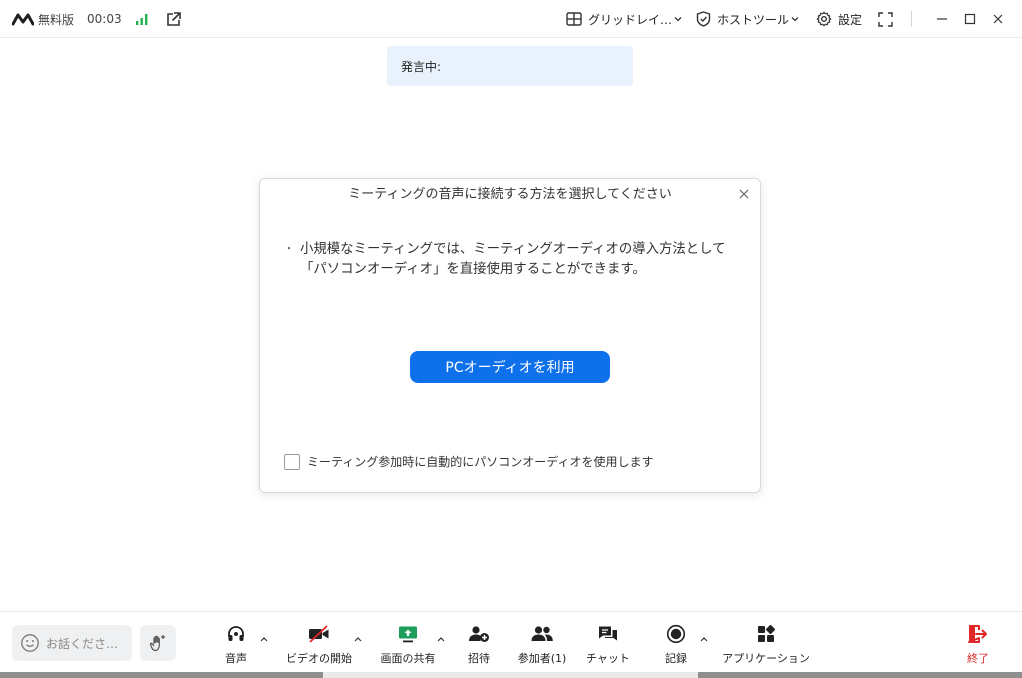 Image resolution: width=1022 pixels, height=678 pixels. Describe the element at coordinates (510, 66) in the screenshot. I see `active-speaker-banner: 発言中:` at that location.